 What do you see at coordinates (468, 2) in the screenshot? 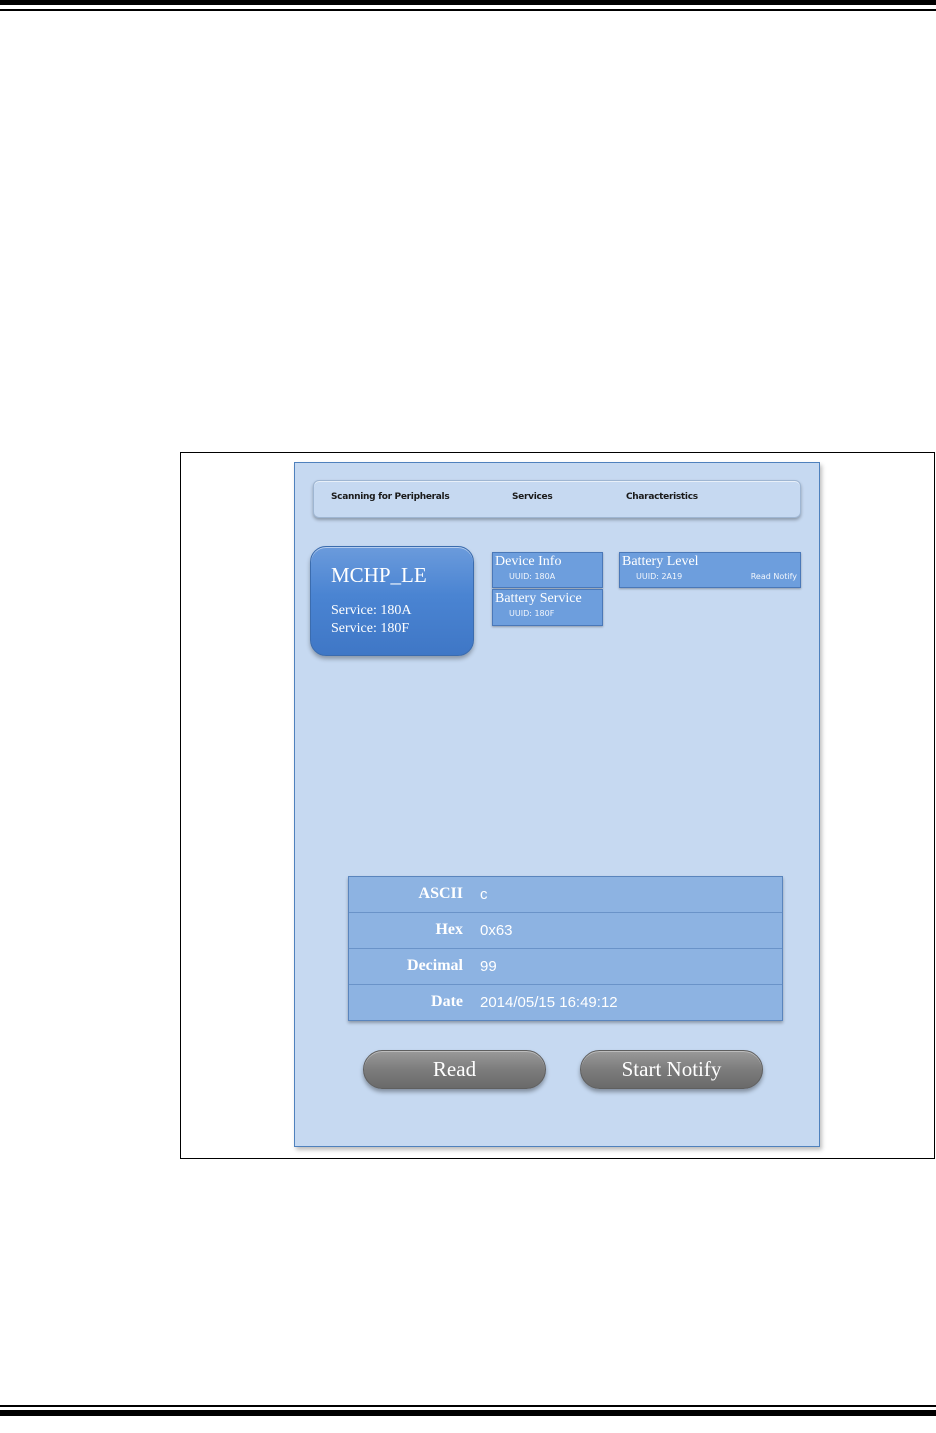
I see `top-rule-thick` at bounding box center [468, 2].